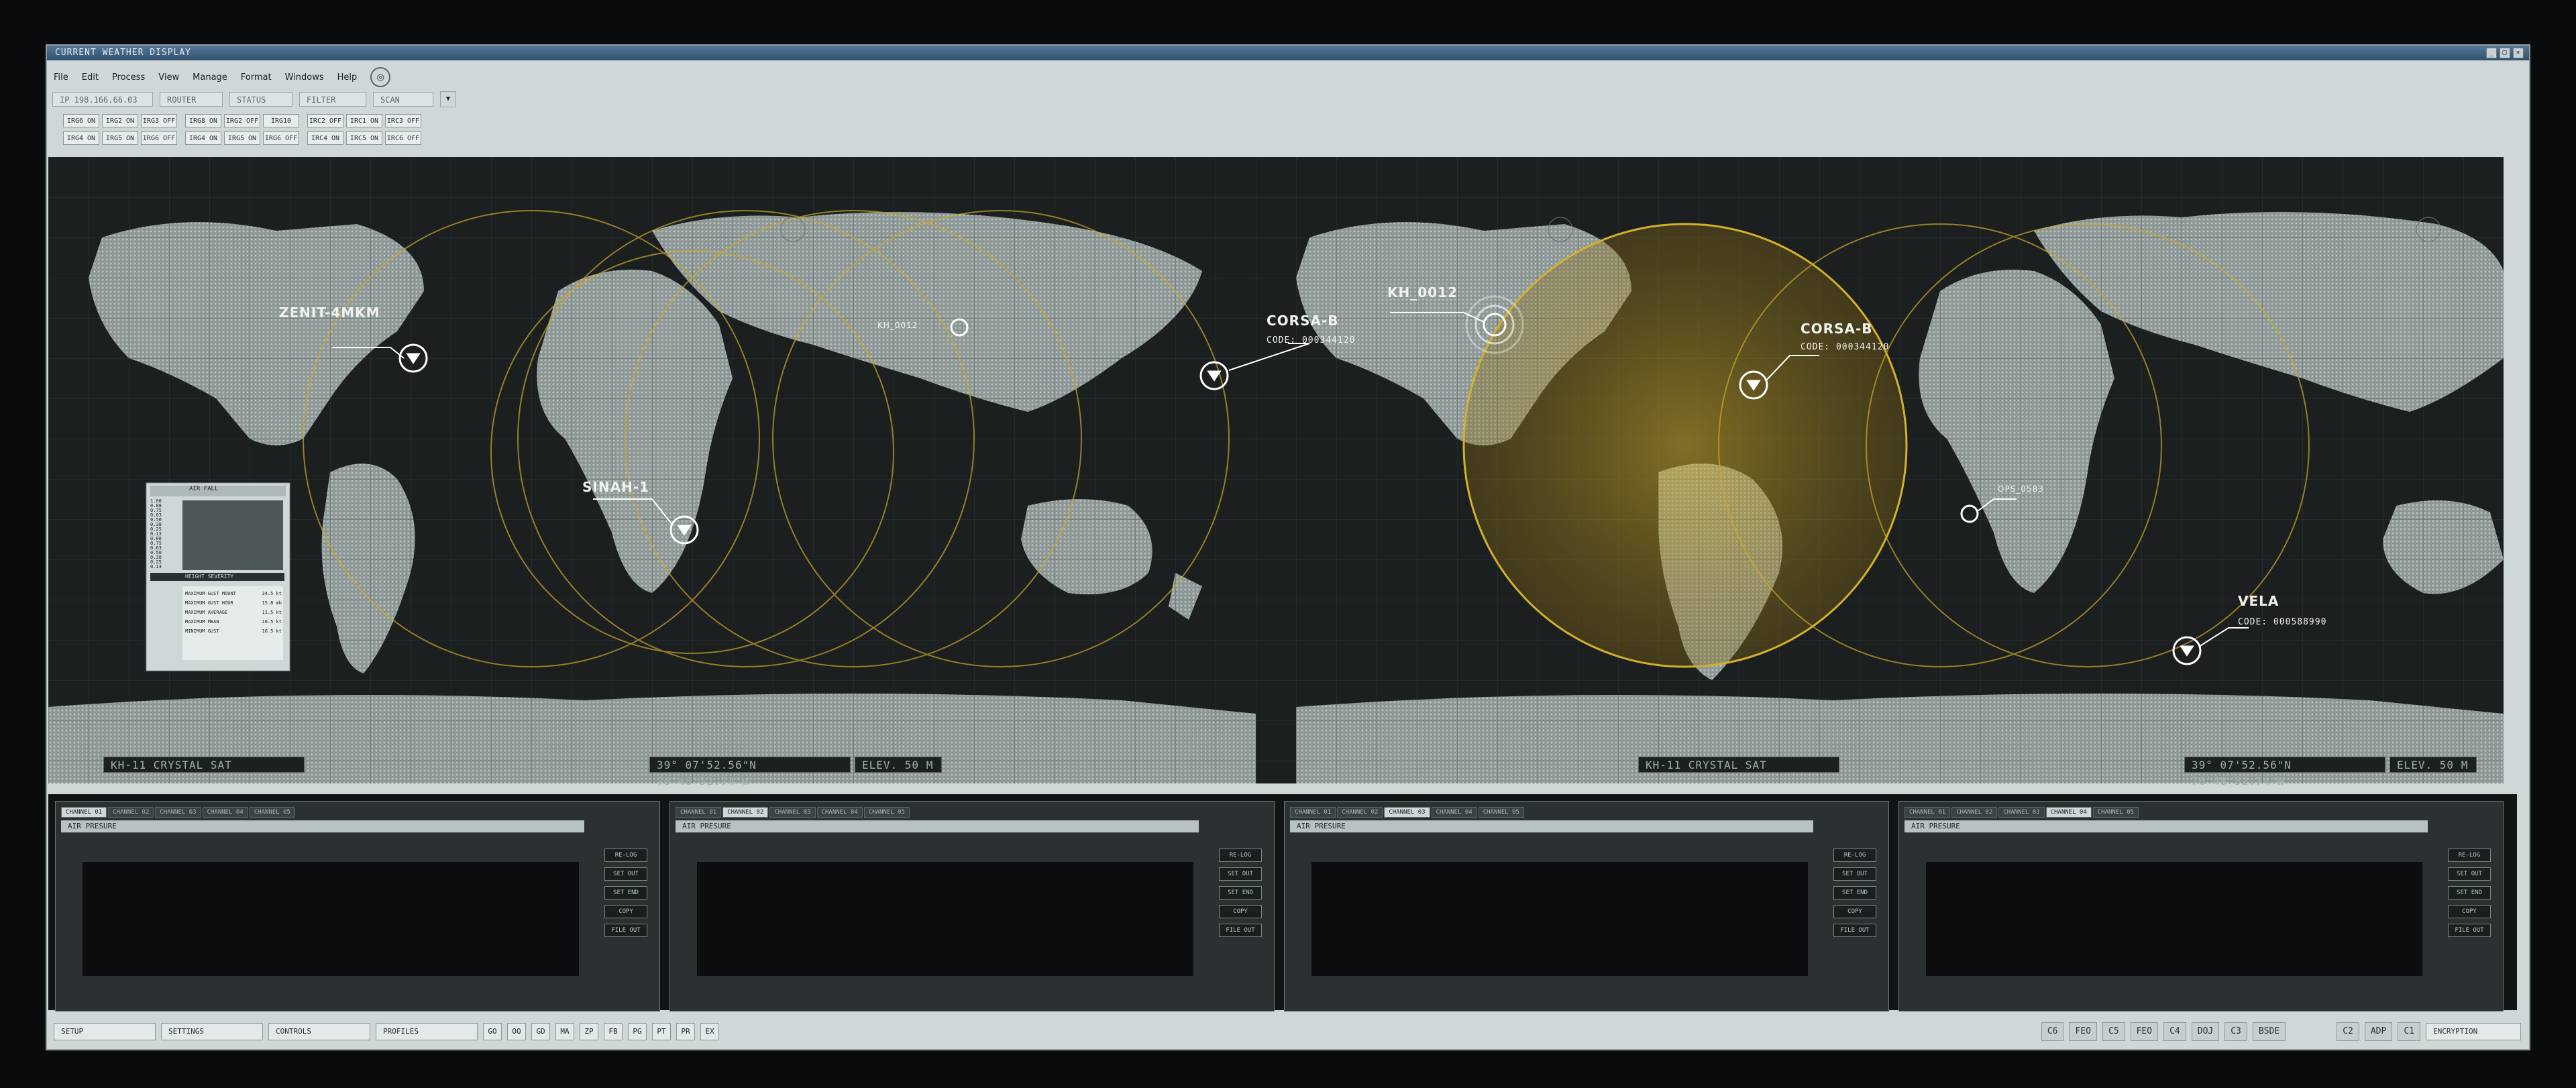  What do you see at coordinates (168, 77) in the screenshot?
I see `menu-view: View` at bounding box center [168, 77].